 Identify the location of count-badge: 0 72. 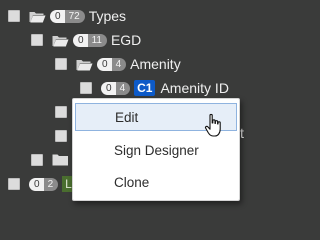
(67, 16).